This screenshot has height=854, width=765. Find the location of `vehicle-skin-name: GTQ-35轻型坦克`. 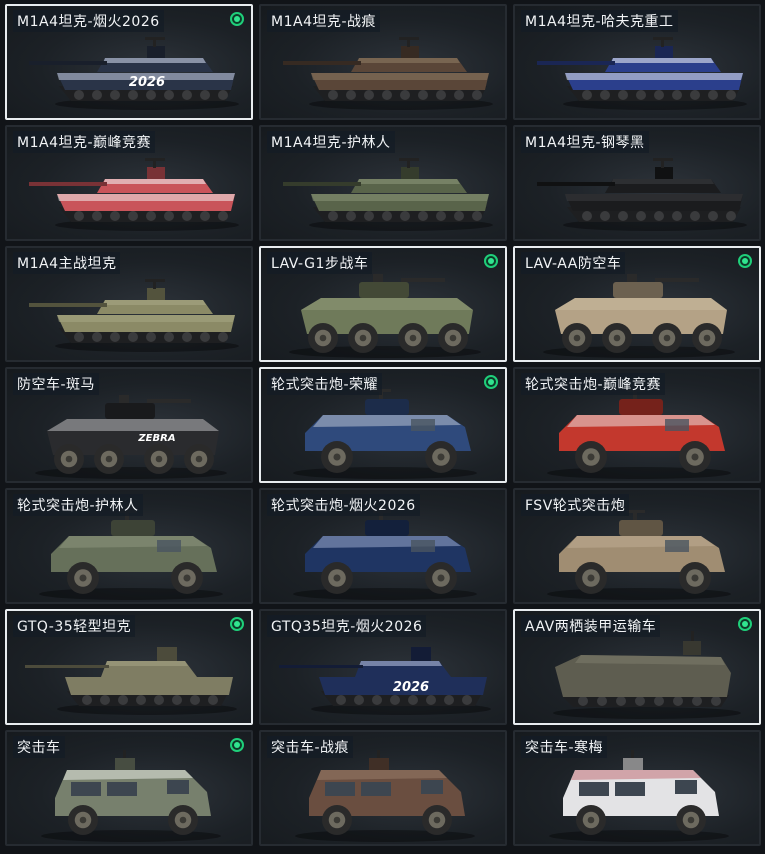

vehicle-skin-name: GTQ-35轻型坦克 is located at coordinates (74, 626).